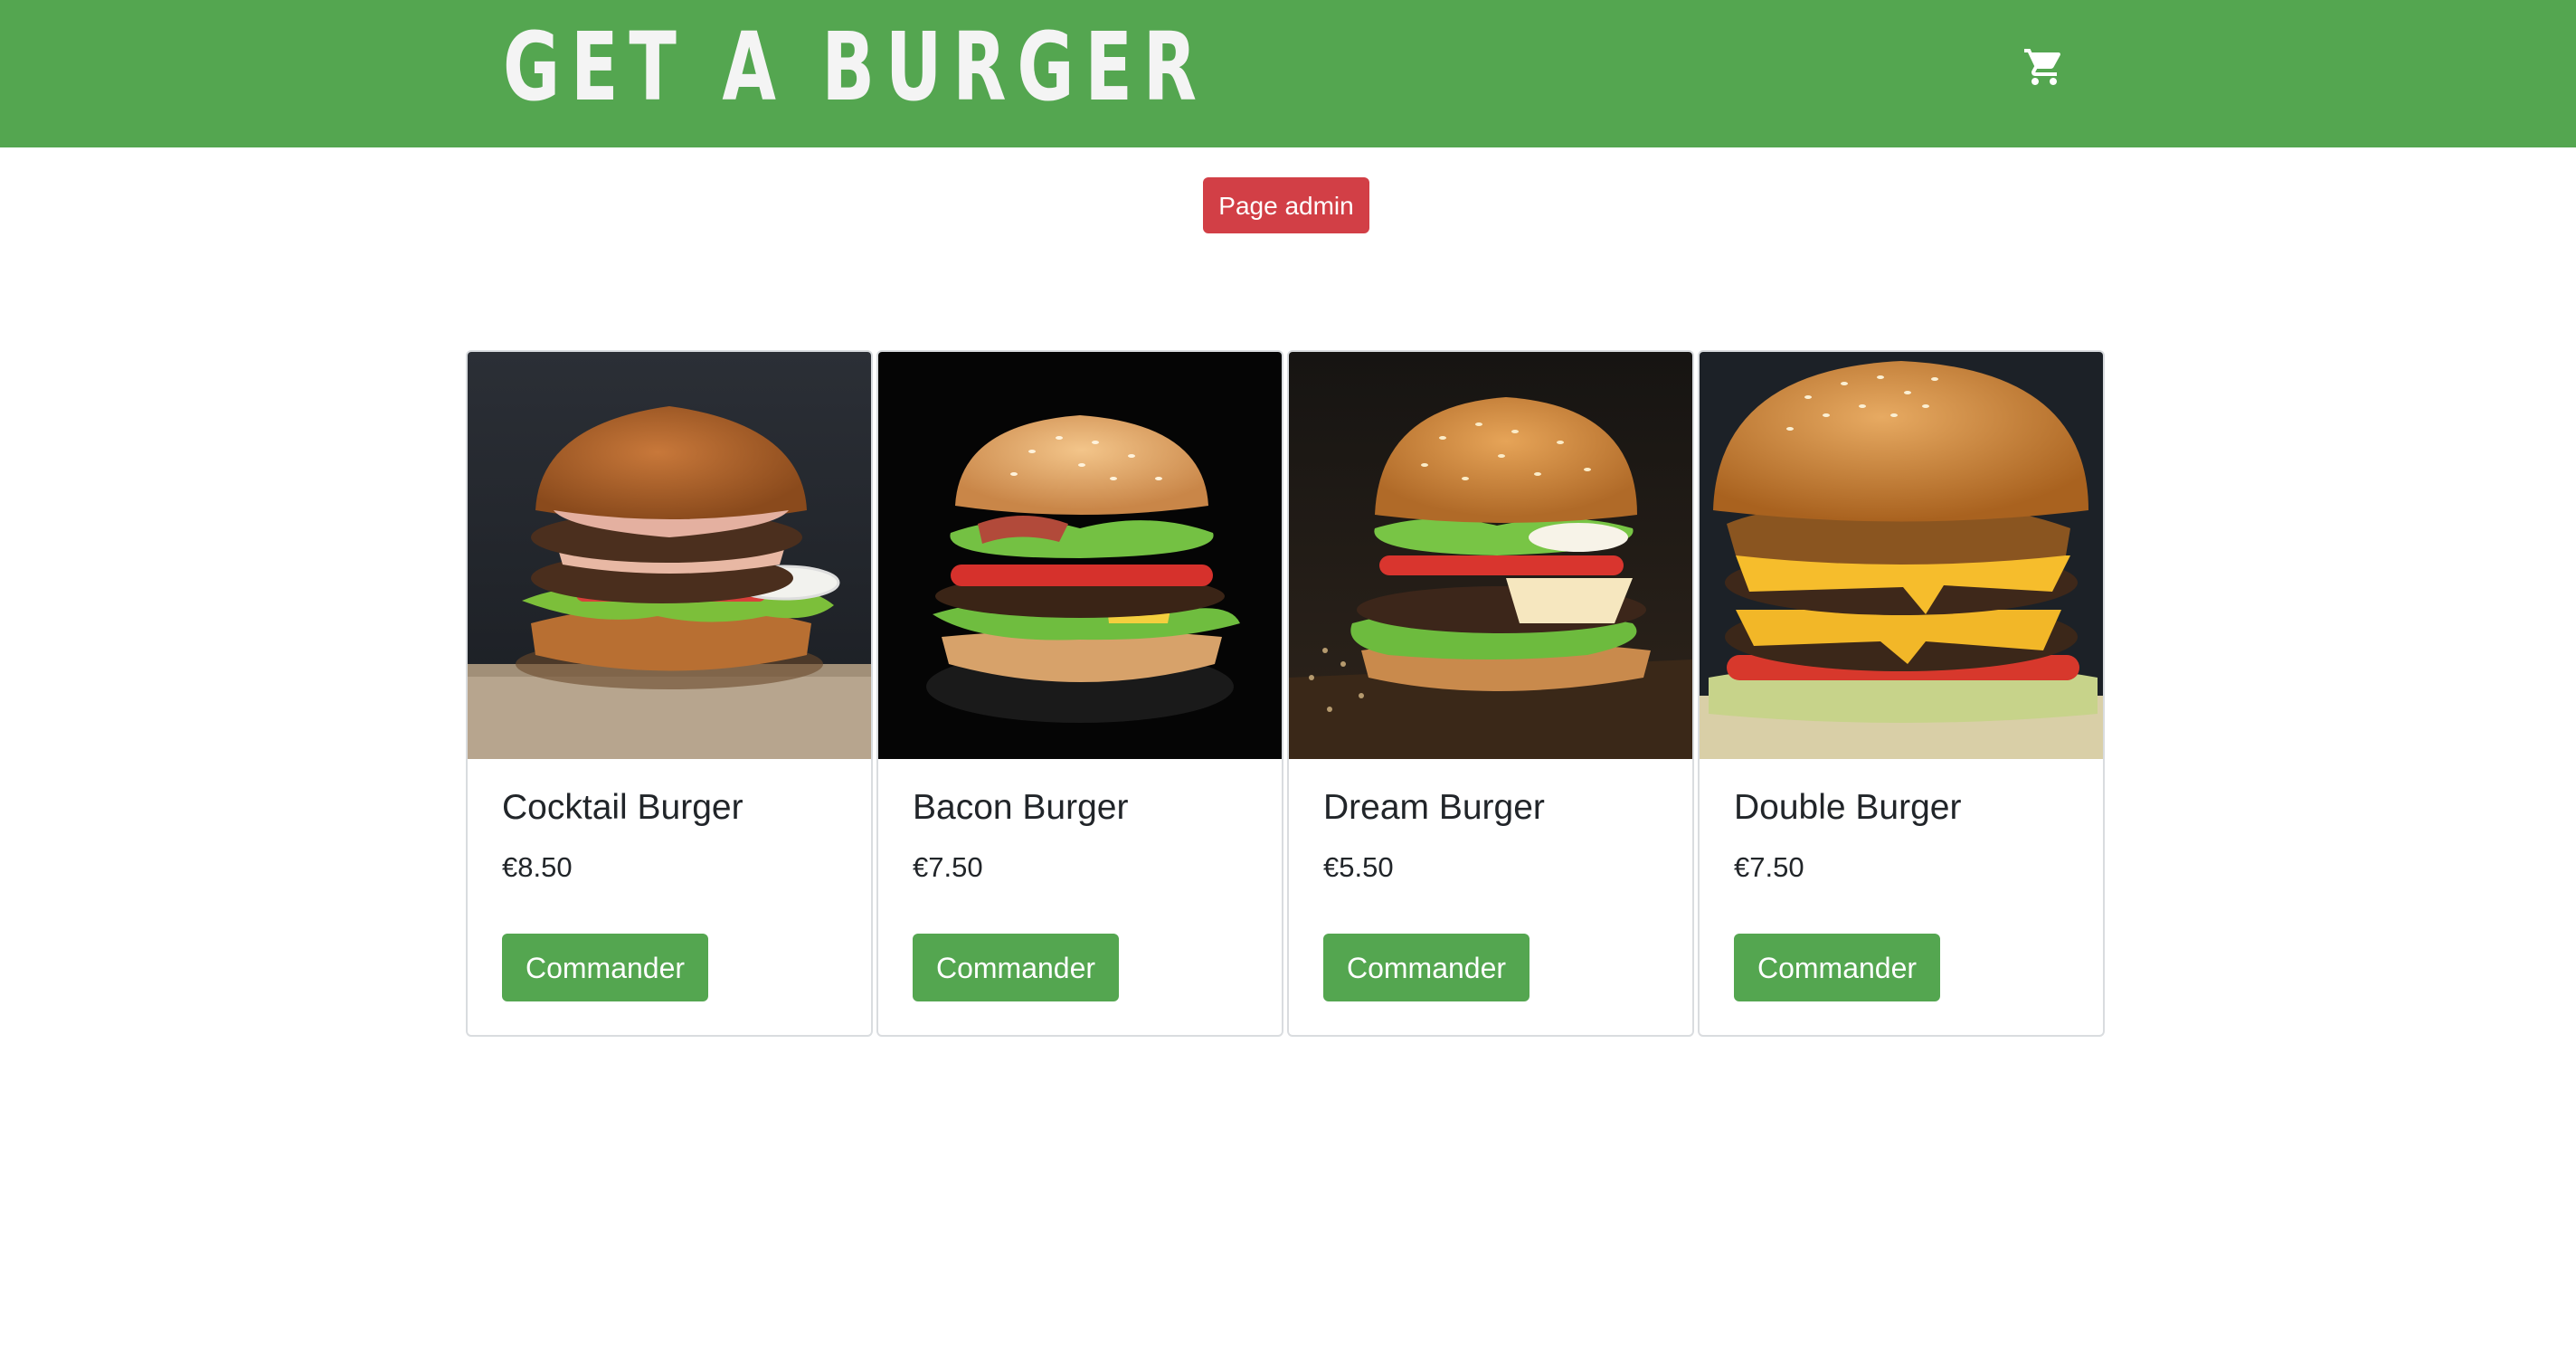  I want to click on product-card: Dream Burger €5.50 Commander, so click(1490, 693).